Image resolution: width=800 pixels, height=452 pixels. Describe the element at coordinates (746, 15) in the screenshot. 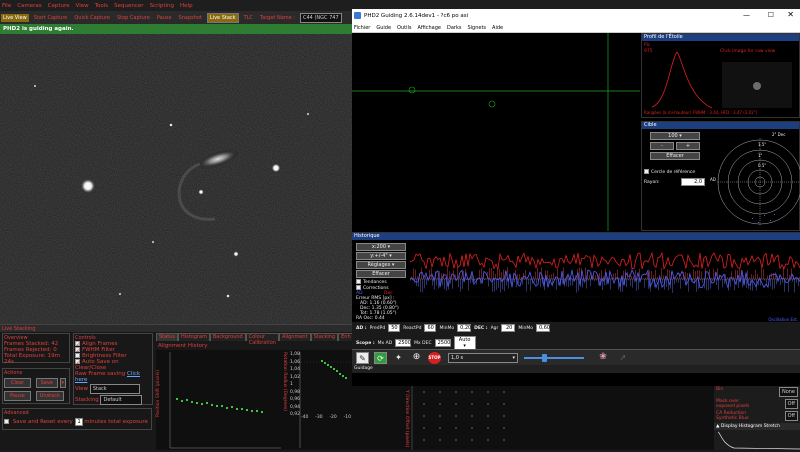

I see `minimize-icon: —` at that location.